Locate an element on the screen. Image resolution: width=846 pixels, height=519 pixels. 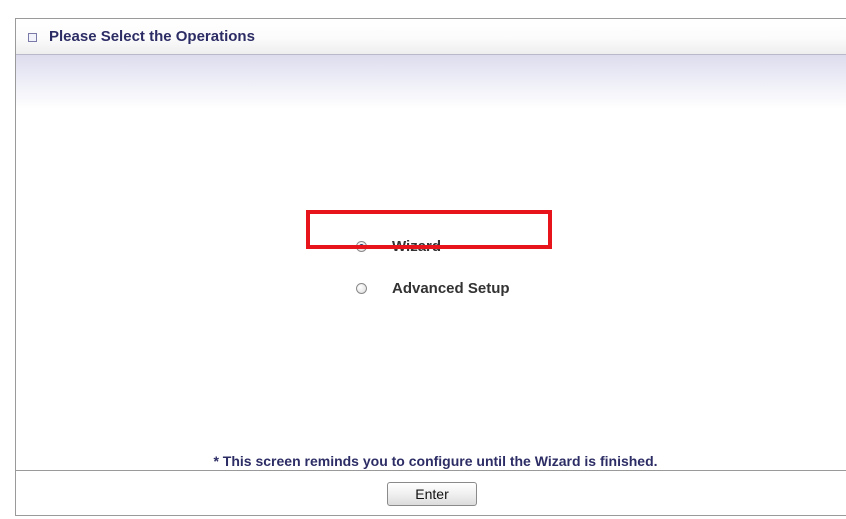
enter-button: Enter is located at coordinates (432, 494).